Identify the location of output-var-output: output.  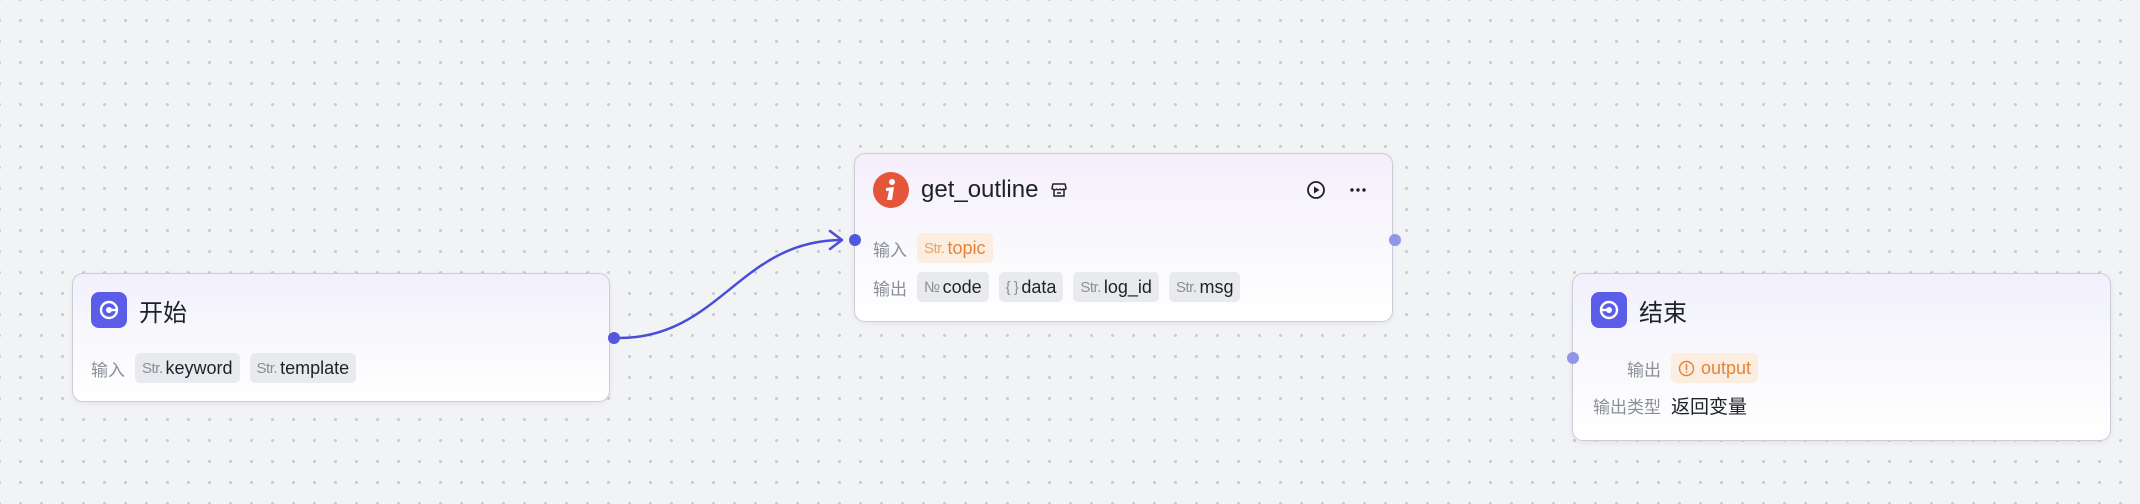
(1715, 368).